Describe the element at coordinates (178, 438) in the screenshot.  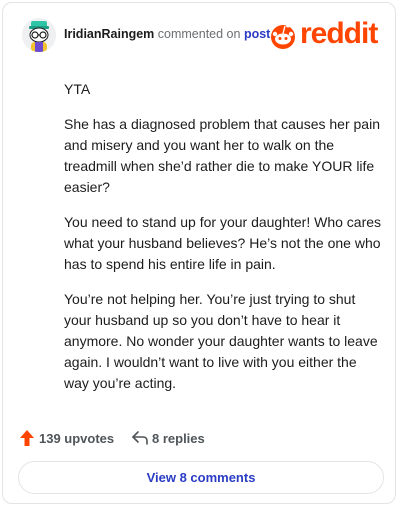
I see `reply-count: 8 replies` at that location.